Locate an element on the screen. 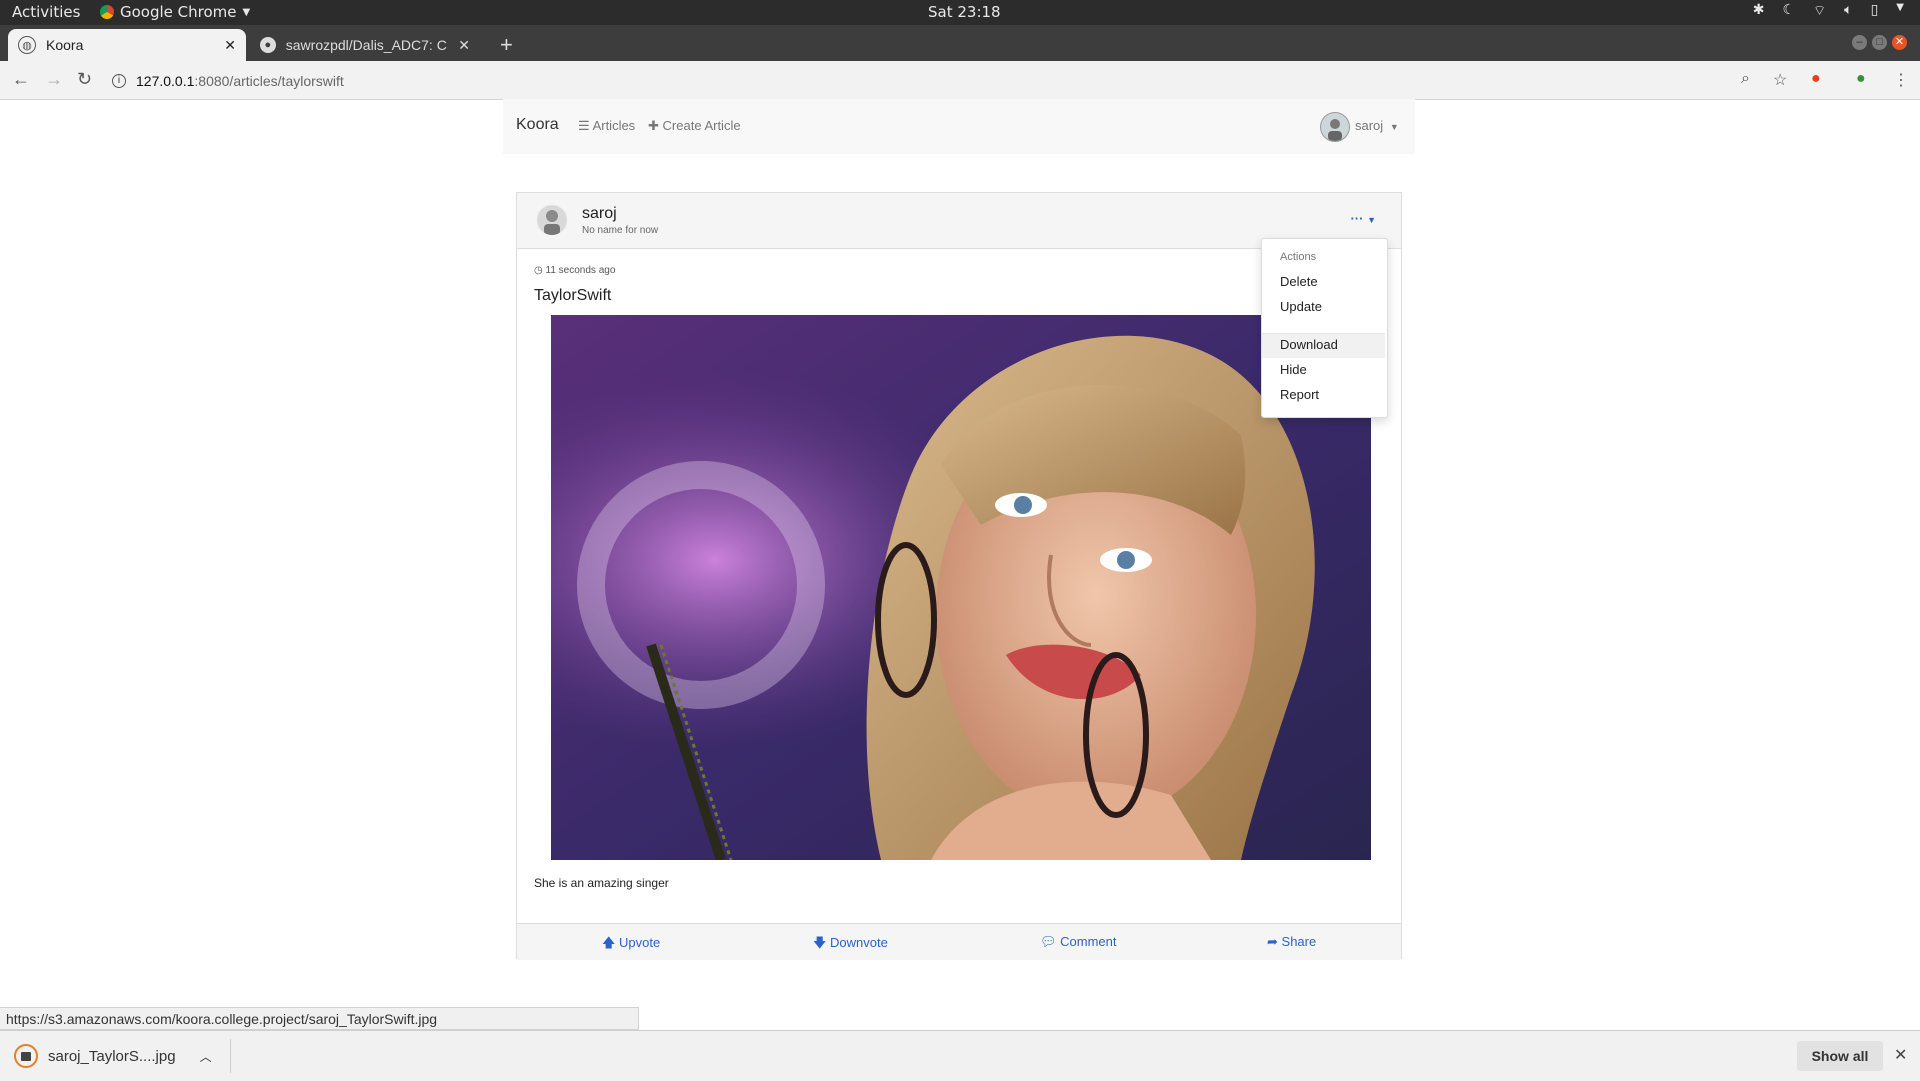 Image resolution: width=1920 pixels, height=1081 pixels. brand-link: Koora is located at coordinates (537, 125).